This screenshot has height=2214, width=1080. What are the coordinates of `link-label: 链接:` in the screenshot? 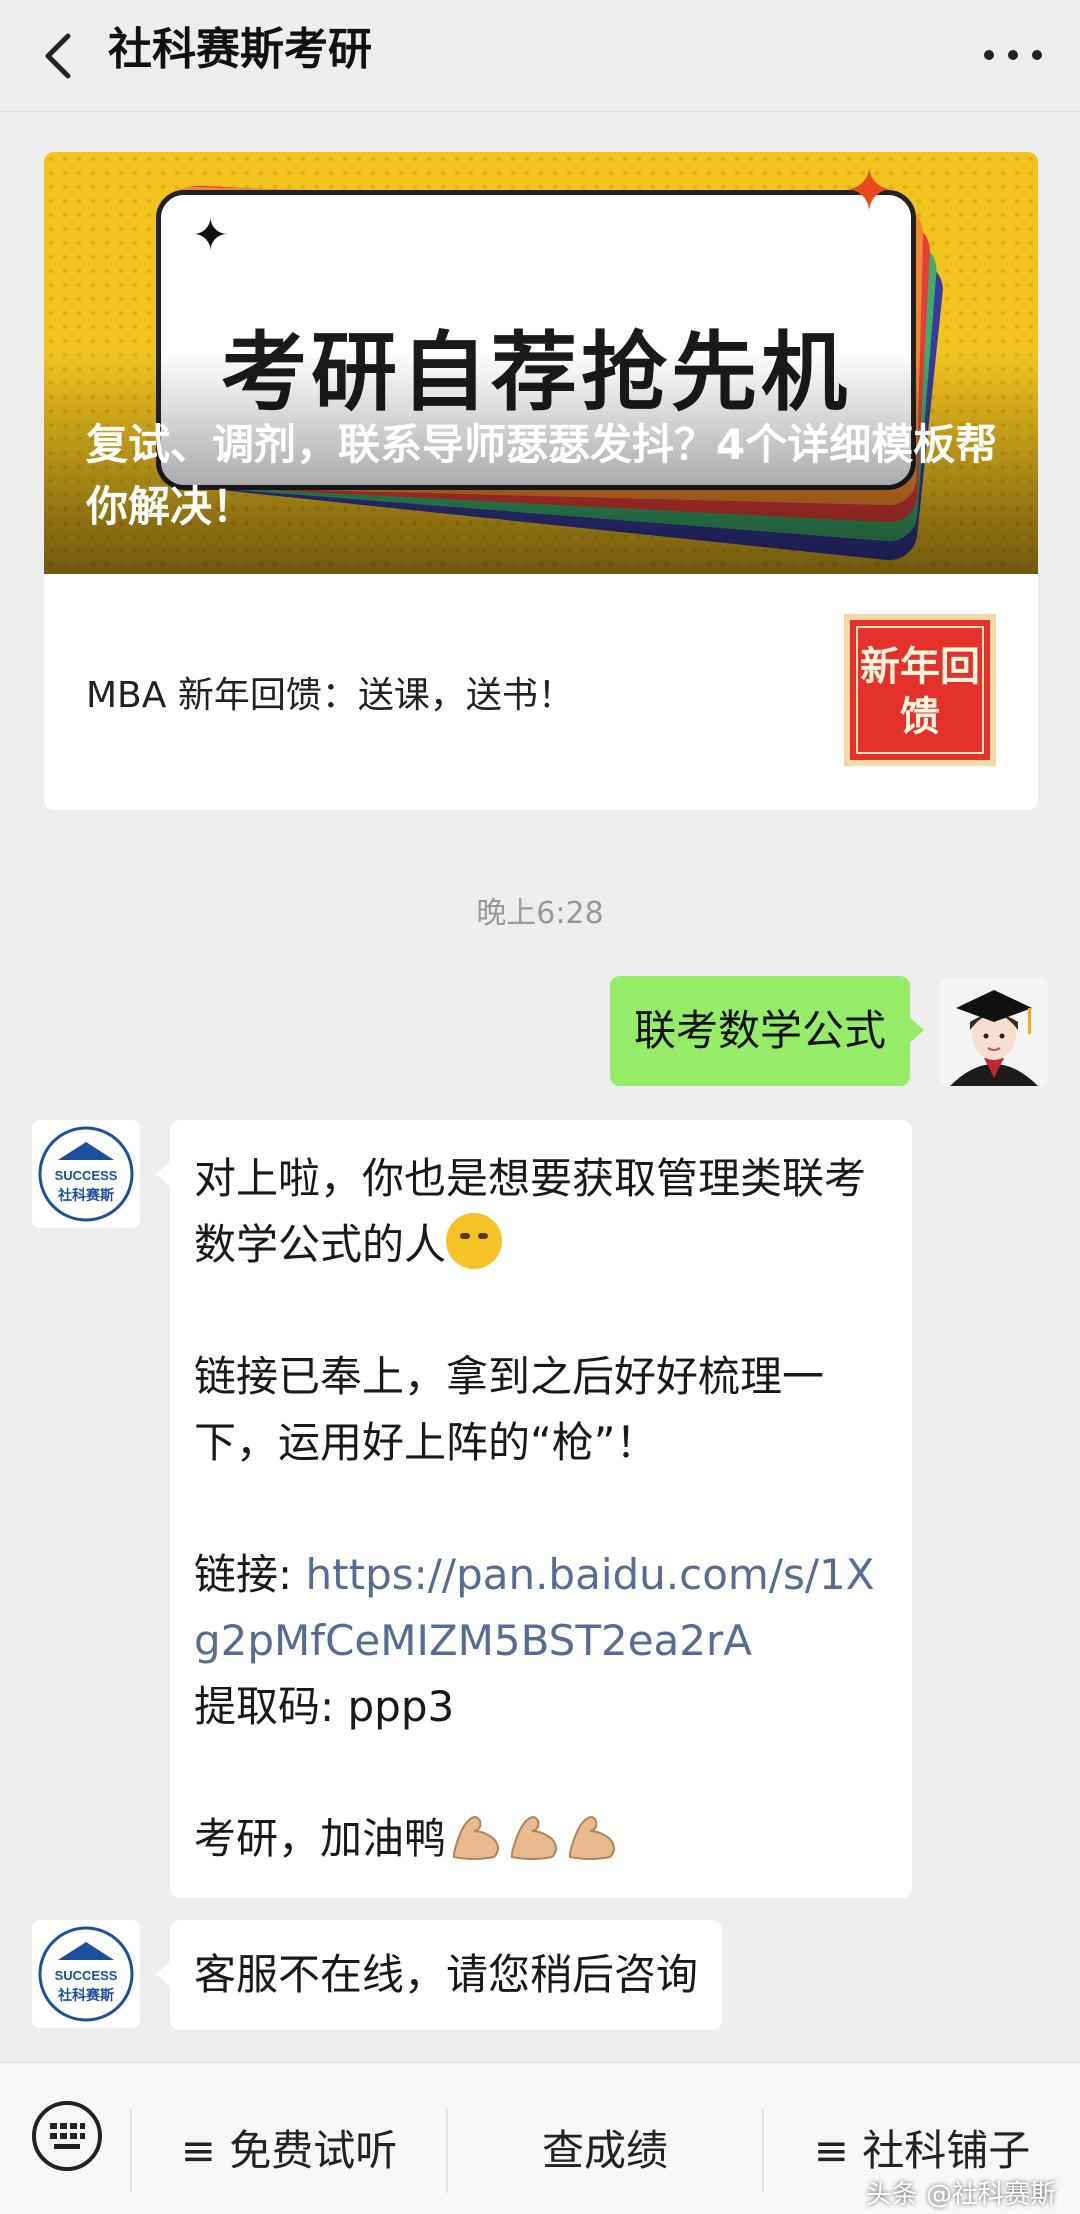 It's located at (250, 1574).